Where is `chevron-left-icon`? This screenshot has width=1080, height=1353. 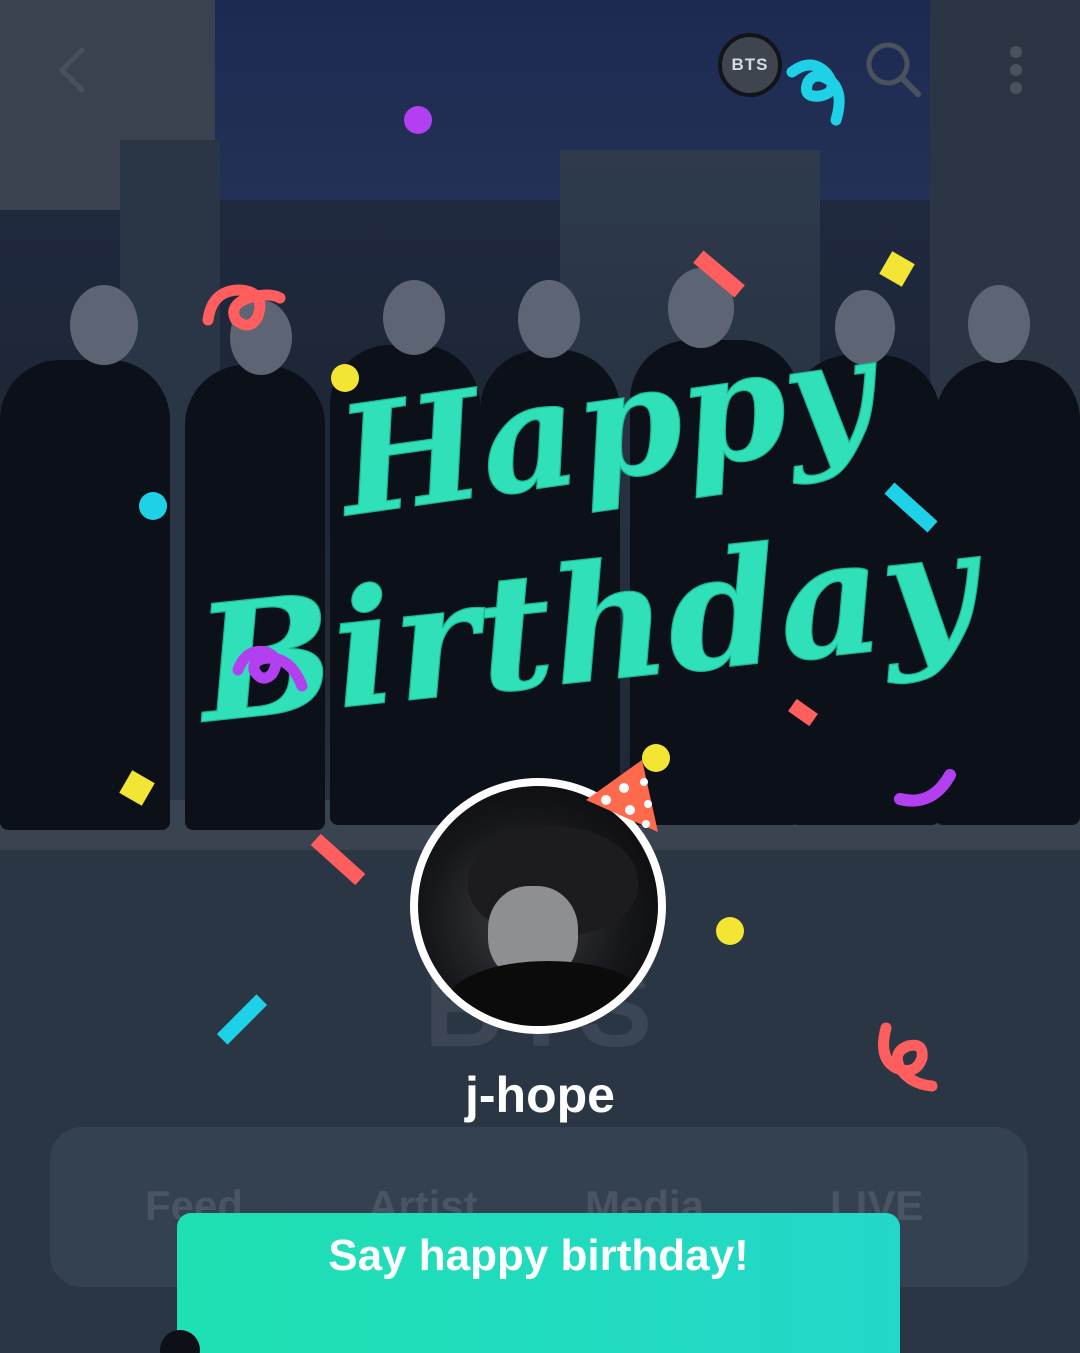 chevron-left-icon is located at coordinates (72, 70).